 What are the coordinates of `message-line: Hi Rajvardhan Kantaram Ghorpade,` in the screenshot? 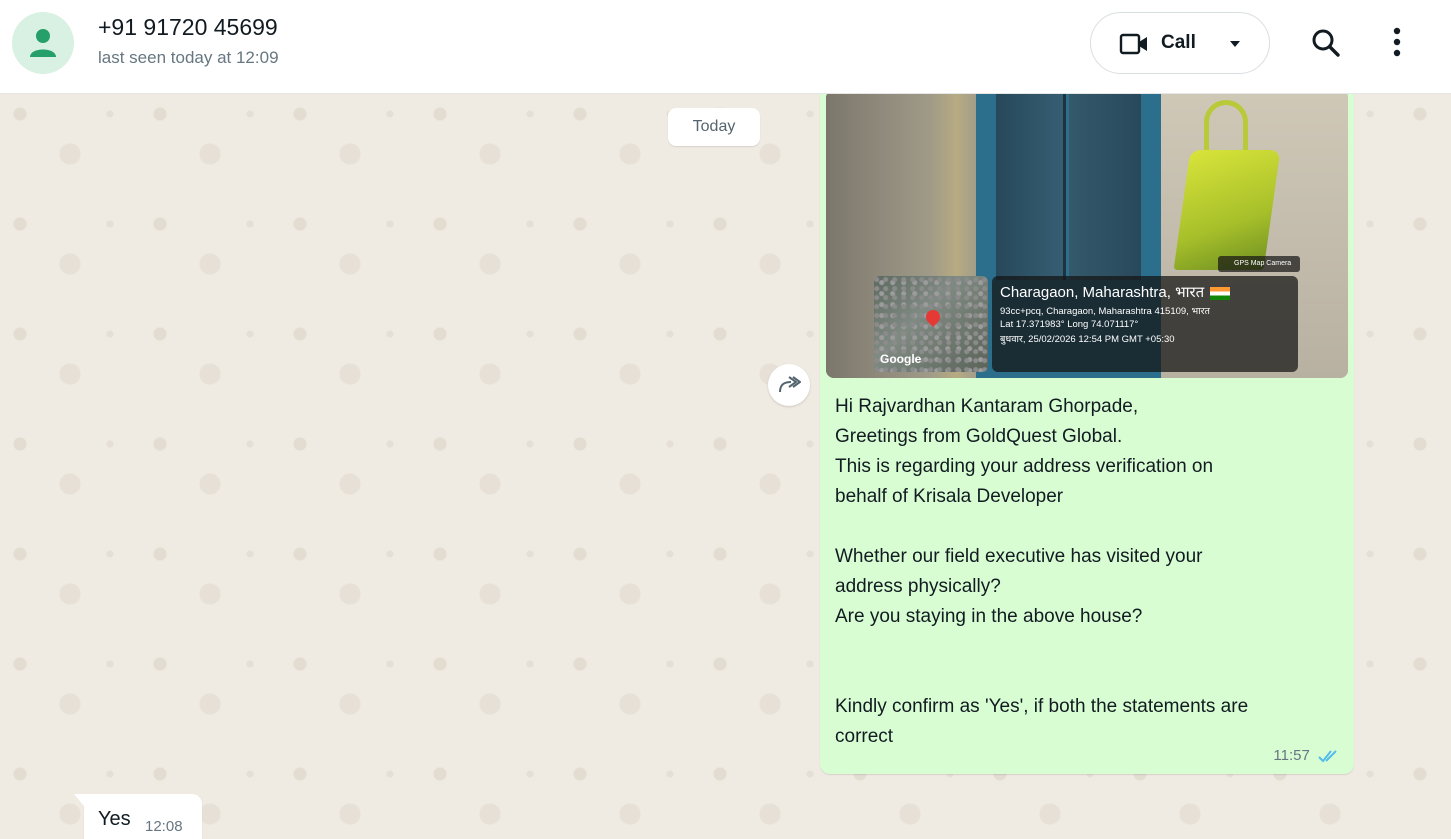 It's located at (987, 406).